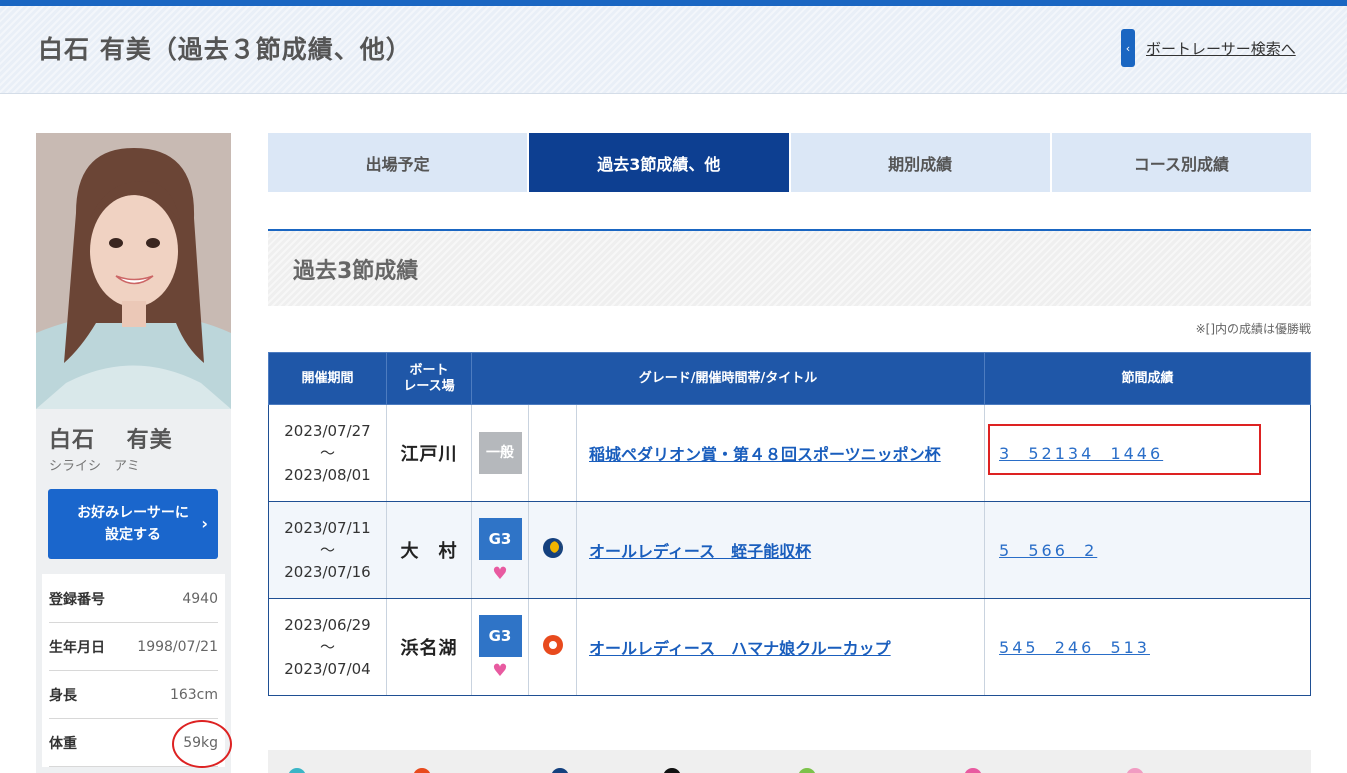 The image size is (1347, 773). What do you see at coordinates (673, 50) in the screenshot?
I see `page-header: 白石 有美（過去３節成績、他） ‹ ボートレーサー検索へ` at bounding box center [673, 50].